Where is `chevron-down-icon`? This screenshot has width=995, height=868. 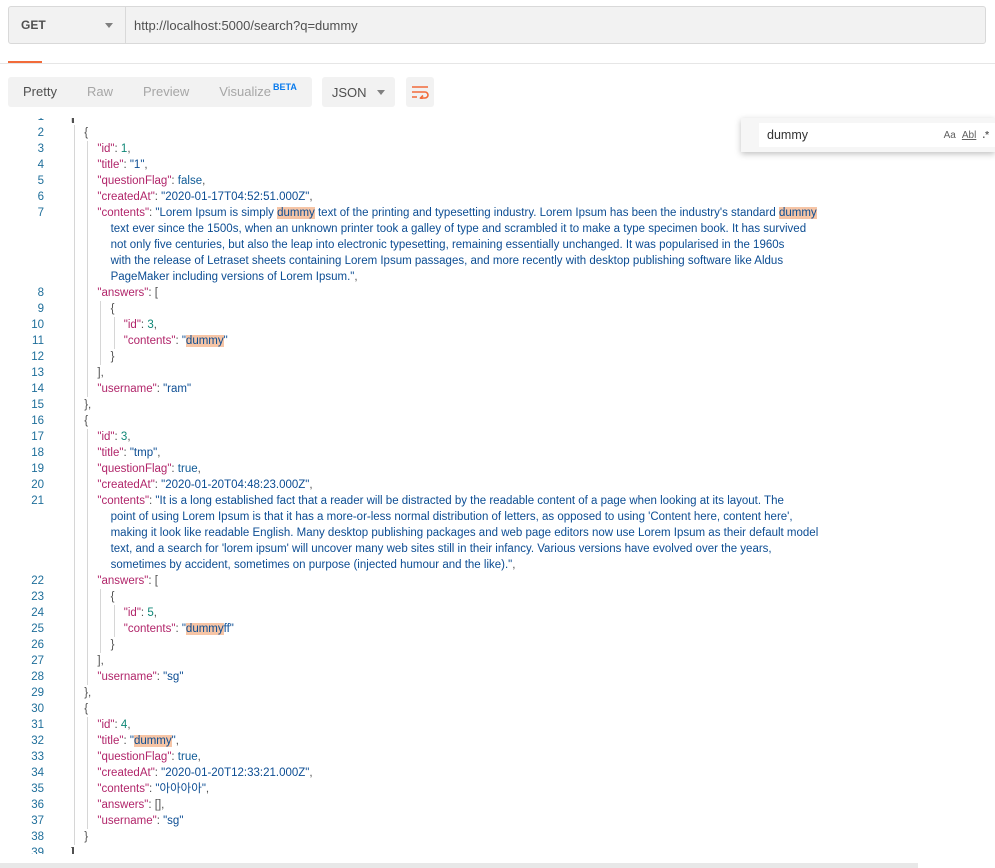
chevron-down-icon is located at coordinates (380, 92).